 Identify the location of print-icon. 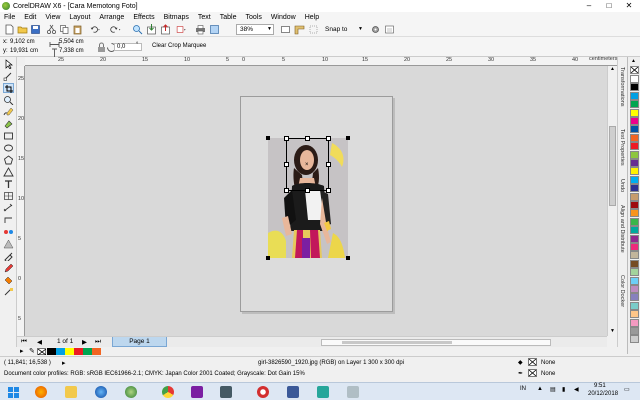
(200, 29).